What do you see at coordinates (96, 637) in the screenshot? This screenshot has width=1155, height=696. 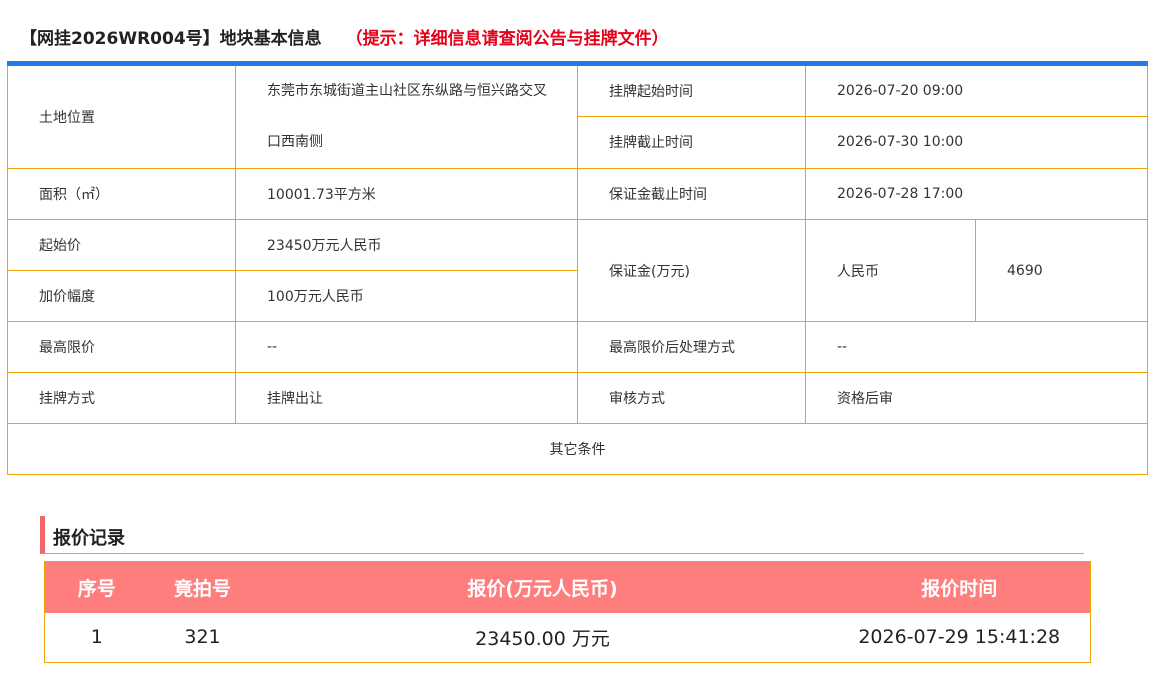 I see `quote-seq: 1` at bounding box center [96, 637].